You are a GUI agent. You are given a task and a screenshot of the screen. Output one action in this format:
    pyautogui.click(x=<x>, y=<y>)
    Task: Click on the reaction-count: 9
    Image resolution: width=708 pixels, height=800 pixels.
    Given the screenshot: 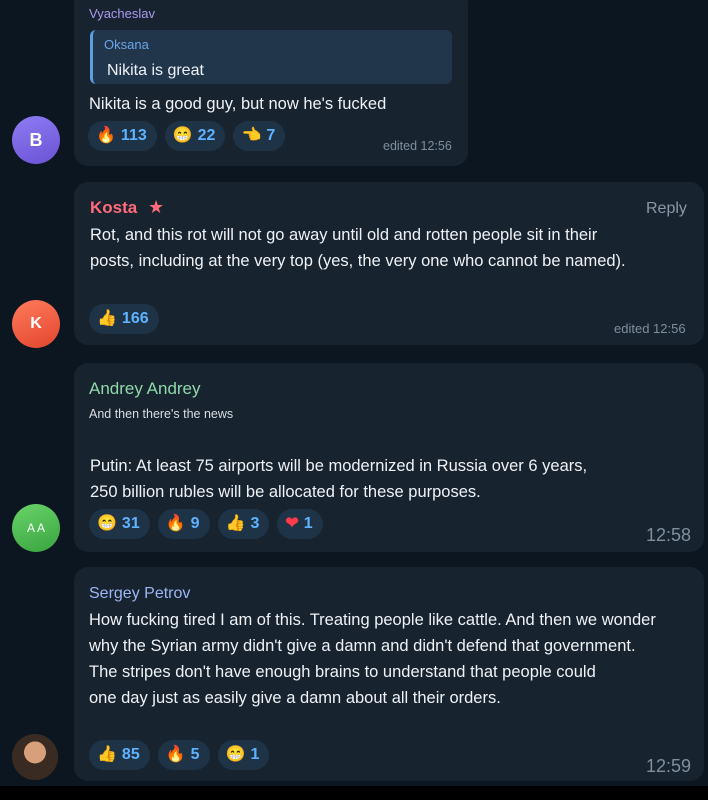 What is the action you would take?
    pyautogui.click(x=195, y=523)
    